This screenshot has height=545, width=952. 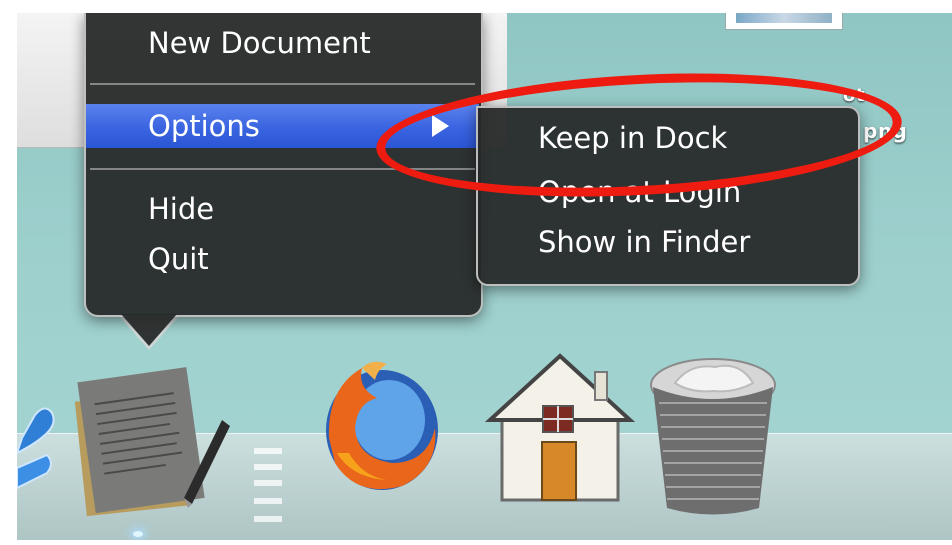 What do you see at coordinates (666, 242) in the screenshot?
I see `submenu-item-show-in-finder: Show in Finder` at bounding box center [666, 242].